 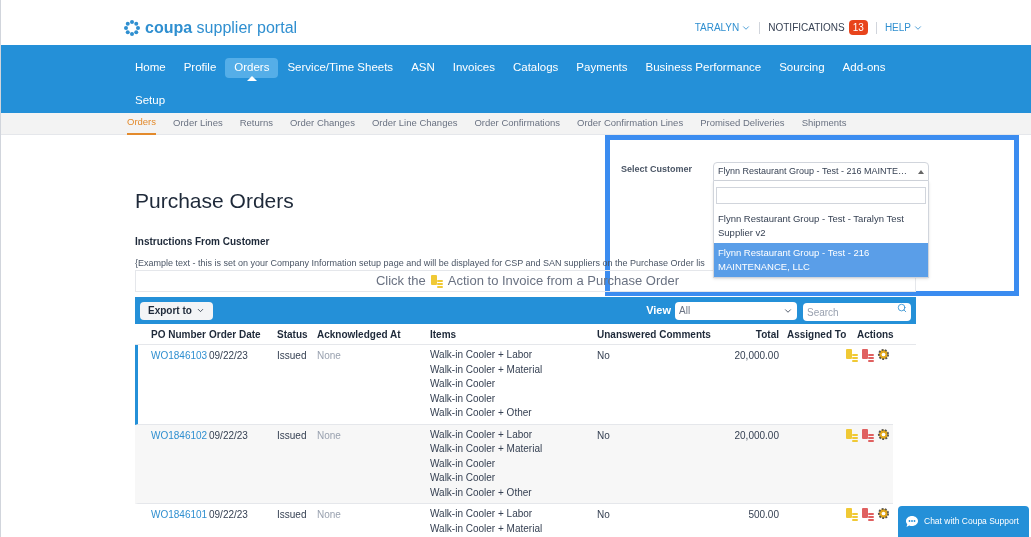 What do you see at coordinates (202, 241) in the screenshot?
I see `instructions-heading: Instructions From Customer` at bounding box center [202, 241].